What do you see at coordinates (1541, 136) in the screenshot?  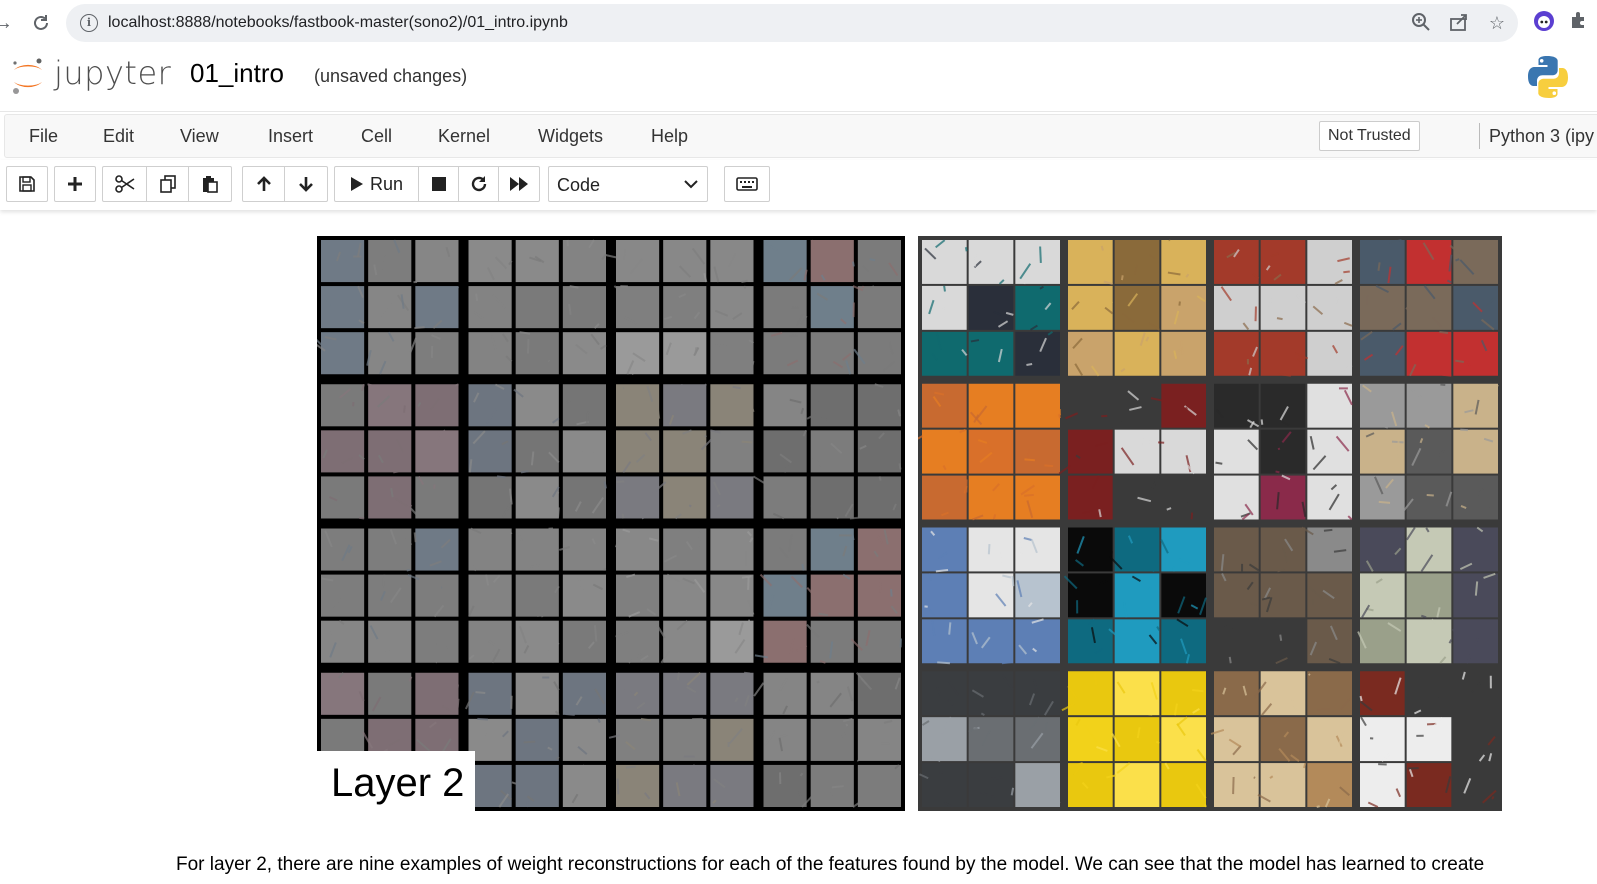 I see `kernel-indicator: Python 3 (ipy` at bounding box center [1541, 136].